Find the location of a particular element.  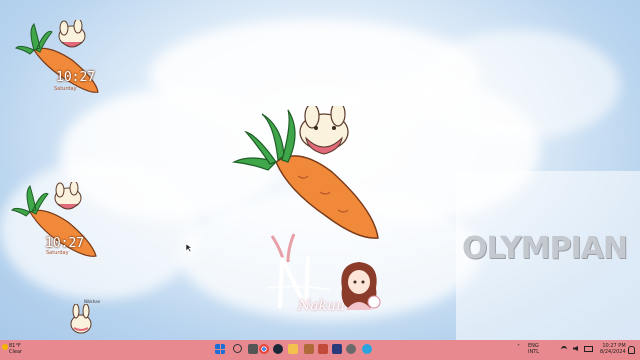

notification-icon is located at coordinates (631, 350).